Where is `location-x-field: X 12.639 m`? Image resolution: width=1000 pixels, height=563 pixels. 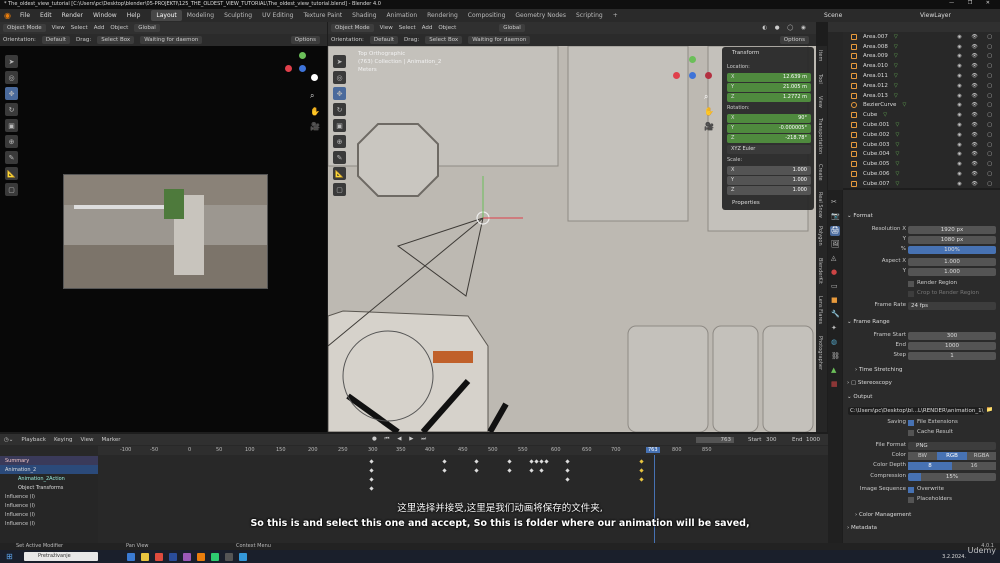
location-x-field: X 12.639 m is located at coordinates (769, 77).